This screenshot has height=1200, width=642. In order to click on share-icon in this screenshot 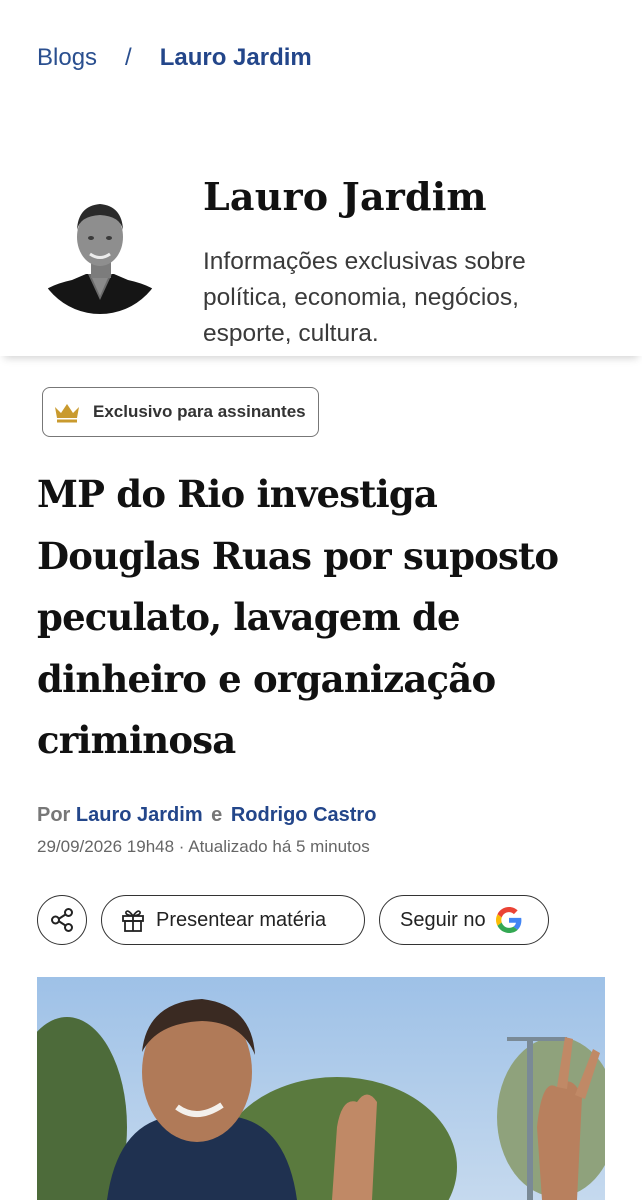, I will do `click(62, 920)`.